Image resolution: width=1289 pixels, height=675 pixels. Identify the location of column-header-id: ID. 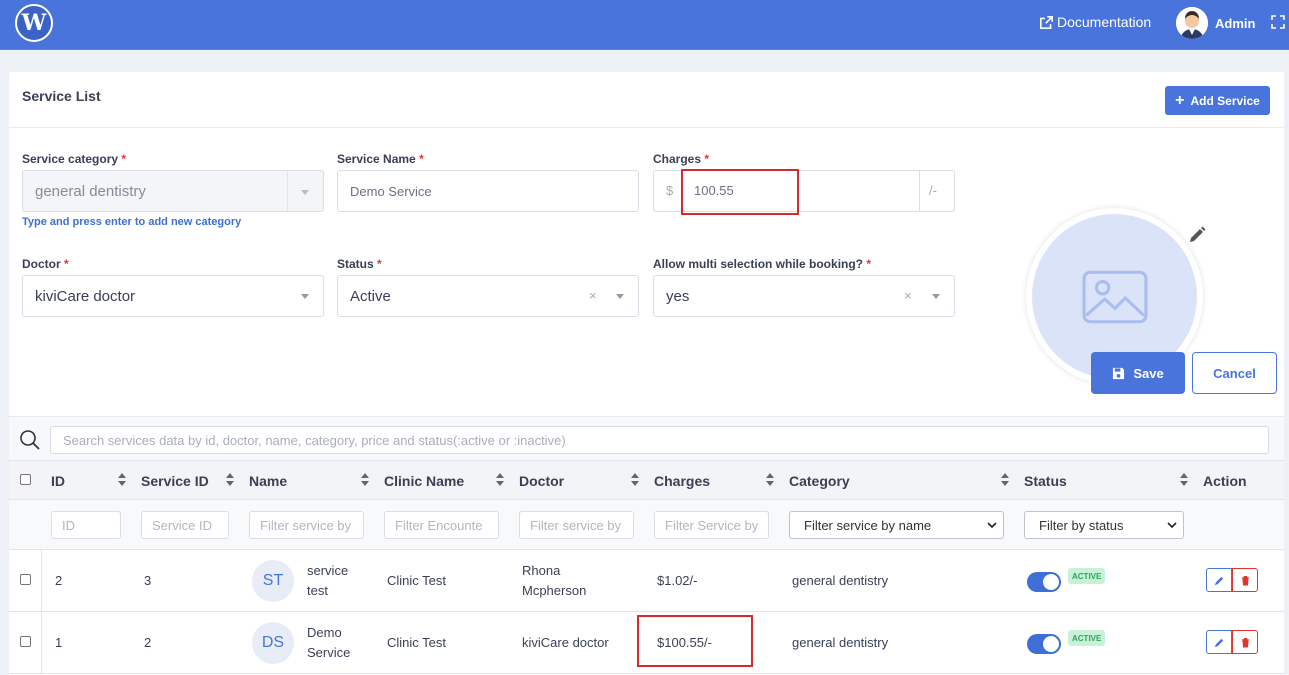
(58, 481).